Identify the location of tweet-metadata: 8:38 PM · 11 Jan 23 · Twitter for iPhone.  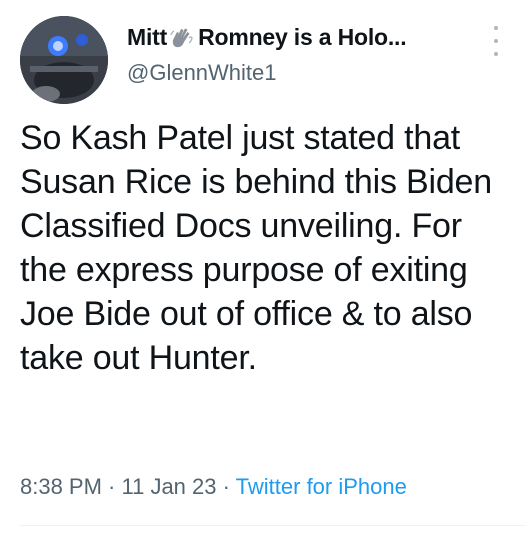
(213, 487).